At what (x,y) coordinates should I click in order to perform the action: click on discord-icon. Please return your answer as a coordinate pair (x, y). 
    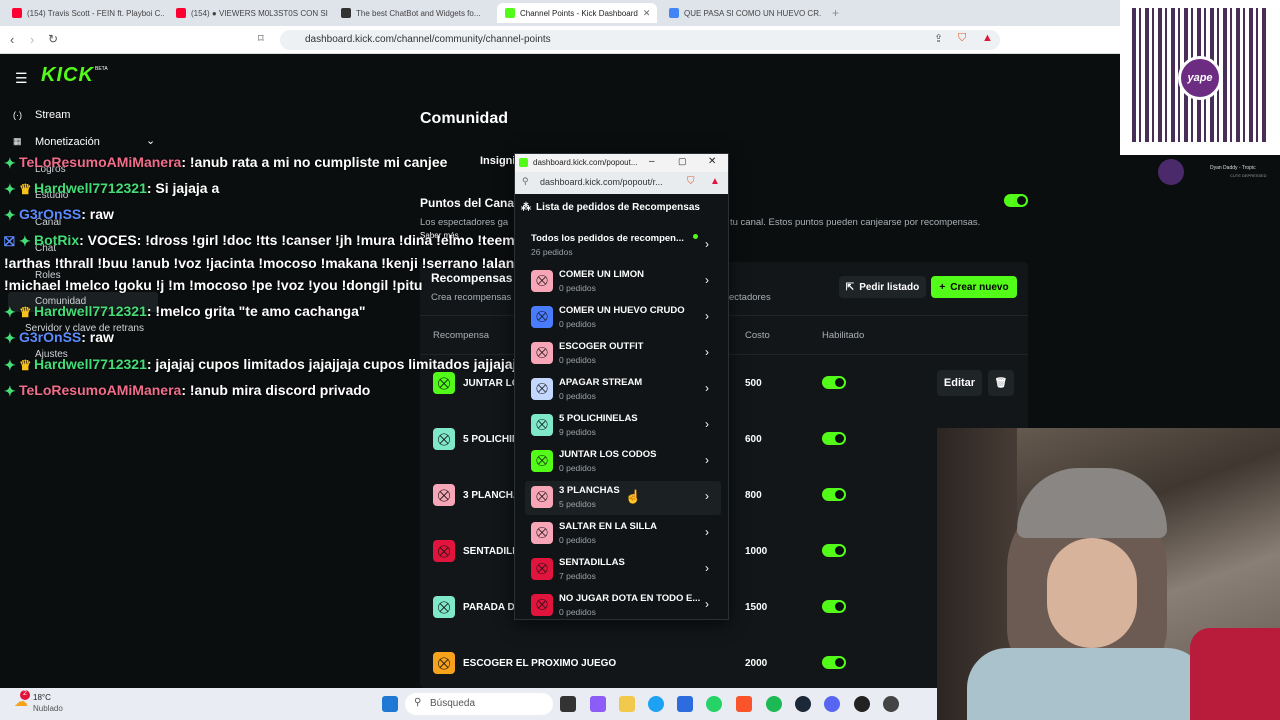
    Looking at the image, I should click on (832, 704).